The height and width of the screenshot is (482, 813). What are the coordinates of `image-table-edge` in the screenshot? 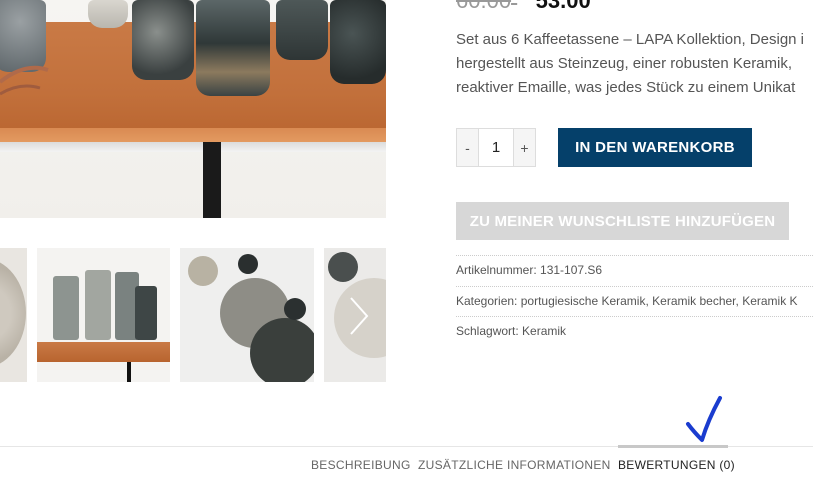 It's located at (193, 135).